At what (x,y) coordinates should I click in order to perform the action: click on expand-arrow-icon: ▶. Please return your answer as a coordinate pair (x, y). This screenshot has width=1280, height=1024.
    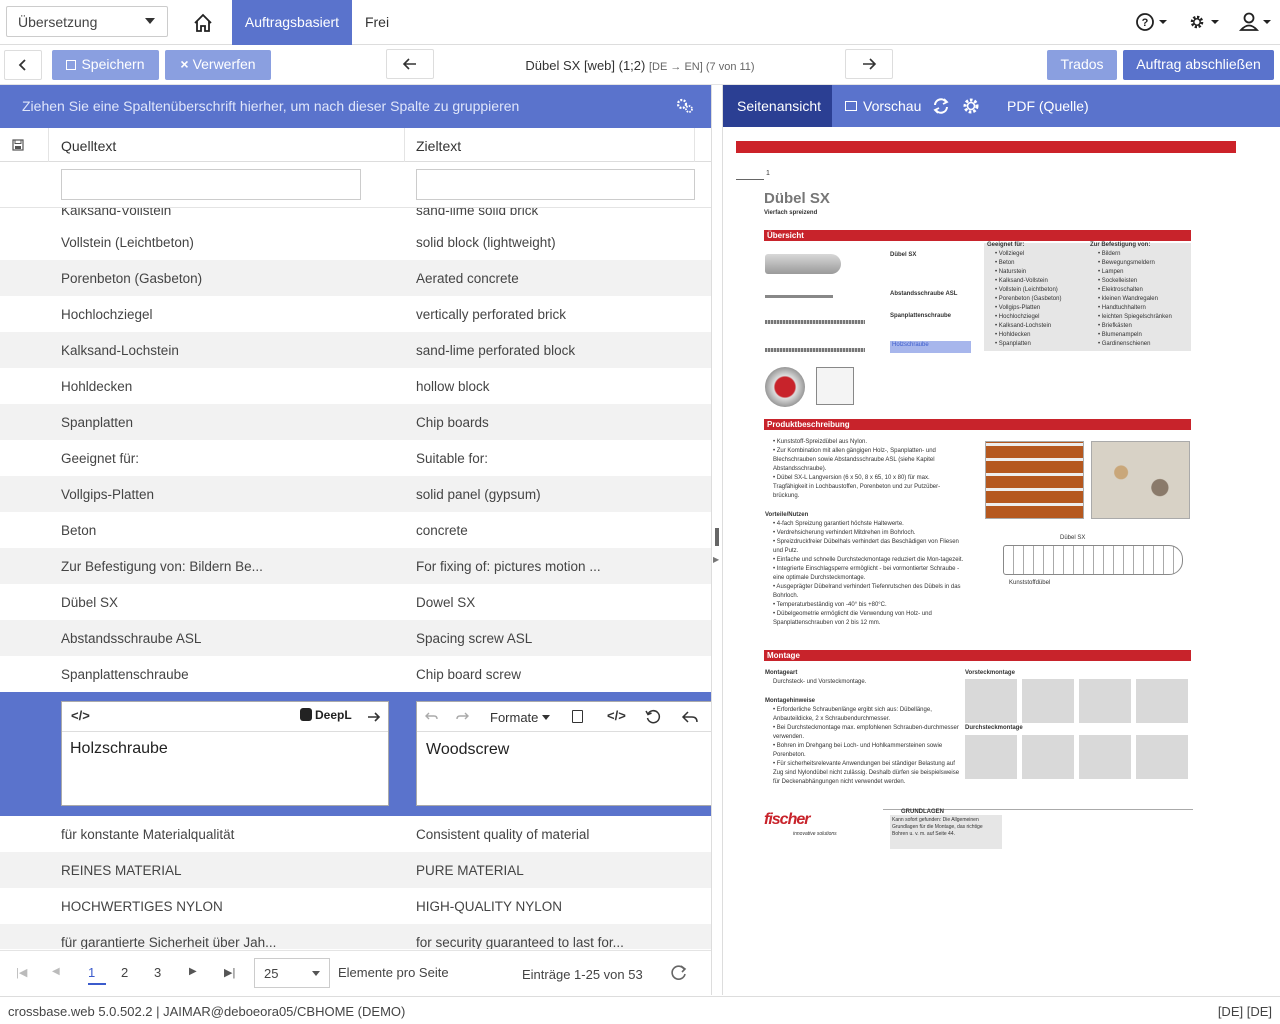
    Looking at the image, I should click on (716, 559).